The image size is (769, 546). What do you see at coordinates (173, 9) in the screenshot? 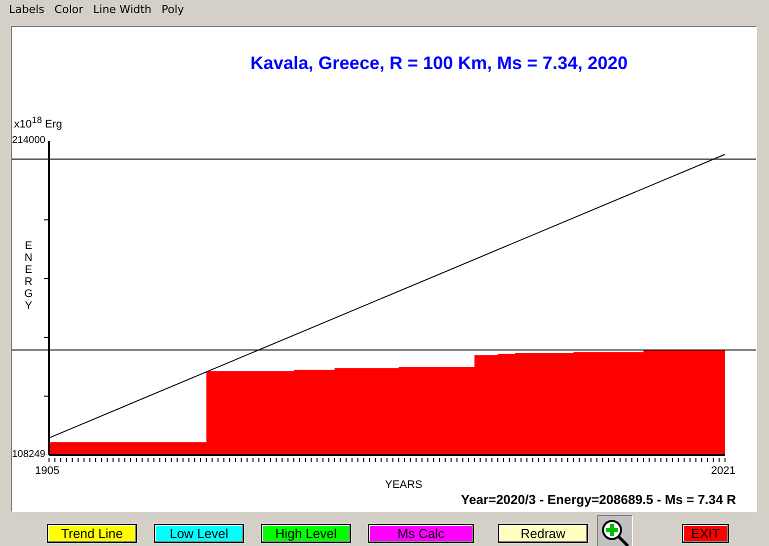
I see `menu-item: Poly` at bounding box center [173, 9].